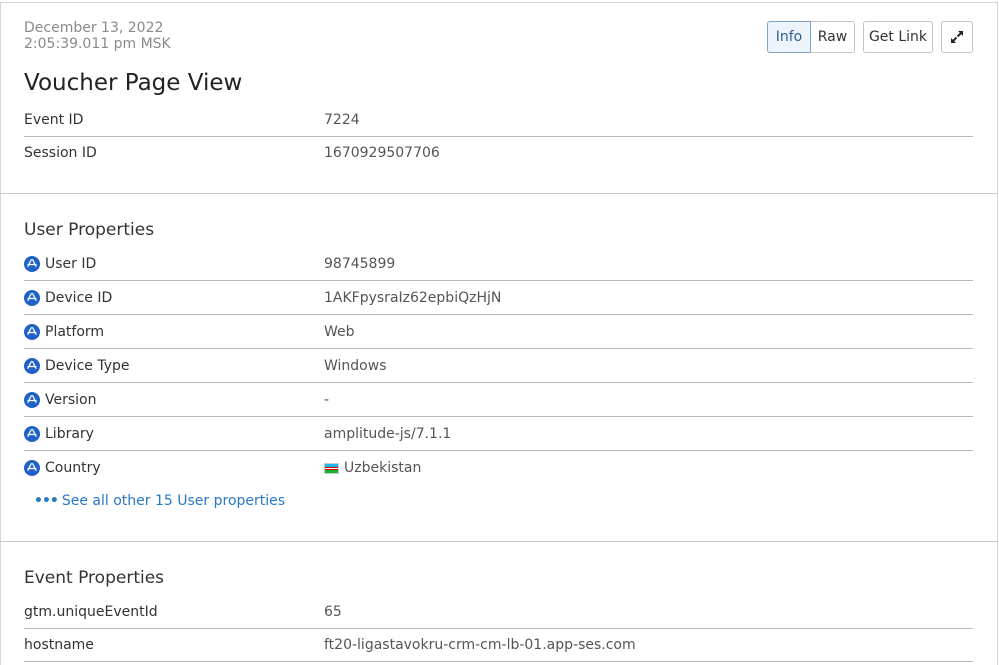 The image size is (999, 665). Describe the element at coordinates (71, 400) in the screenshot. I see `version-label: Version` at that location.